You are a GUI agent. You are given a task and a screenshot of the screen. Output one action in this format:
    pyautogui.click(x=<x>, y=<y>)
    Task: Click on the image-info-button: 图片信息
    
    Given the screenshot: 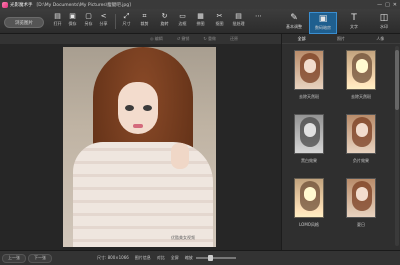 What is the action you would take?
    pyautogui.click(x=143, y=258)
    